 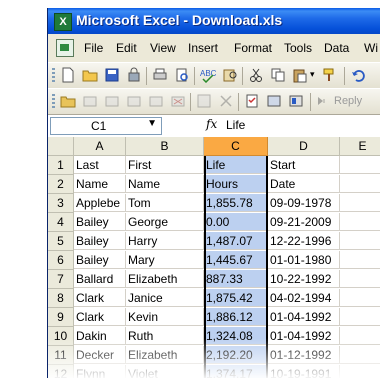 What do you see at coordinates (324, 101) in the screenshot?
I see `reply-with-changes-icon` at bounding box center [324, 101].